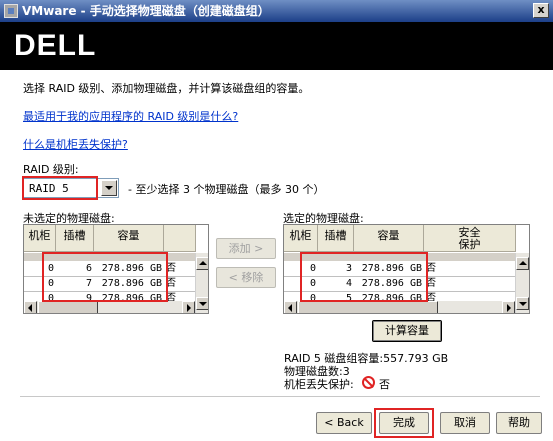 The height and width of the screenshot is (441, 553). I want to click on enclosure-loss-value: 否, so click(384, 384).